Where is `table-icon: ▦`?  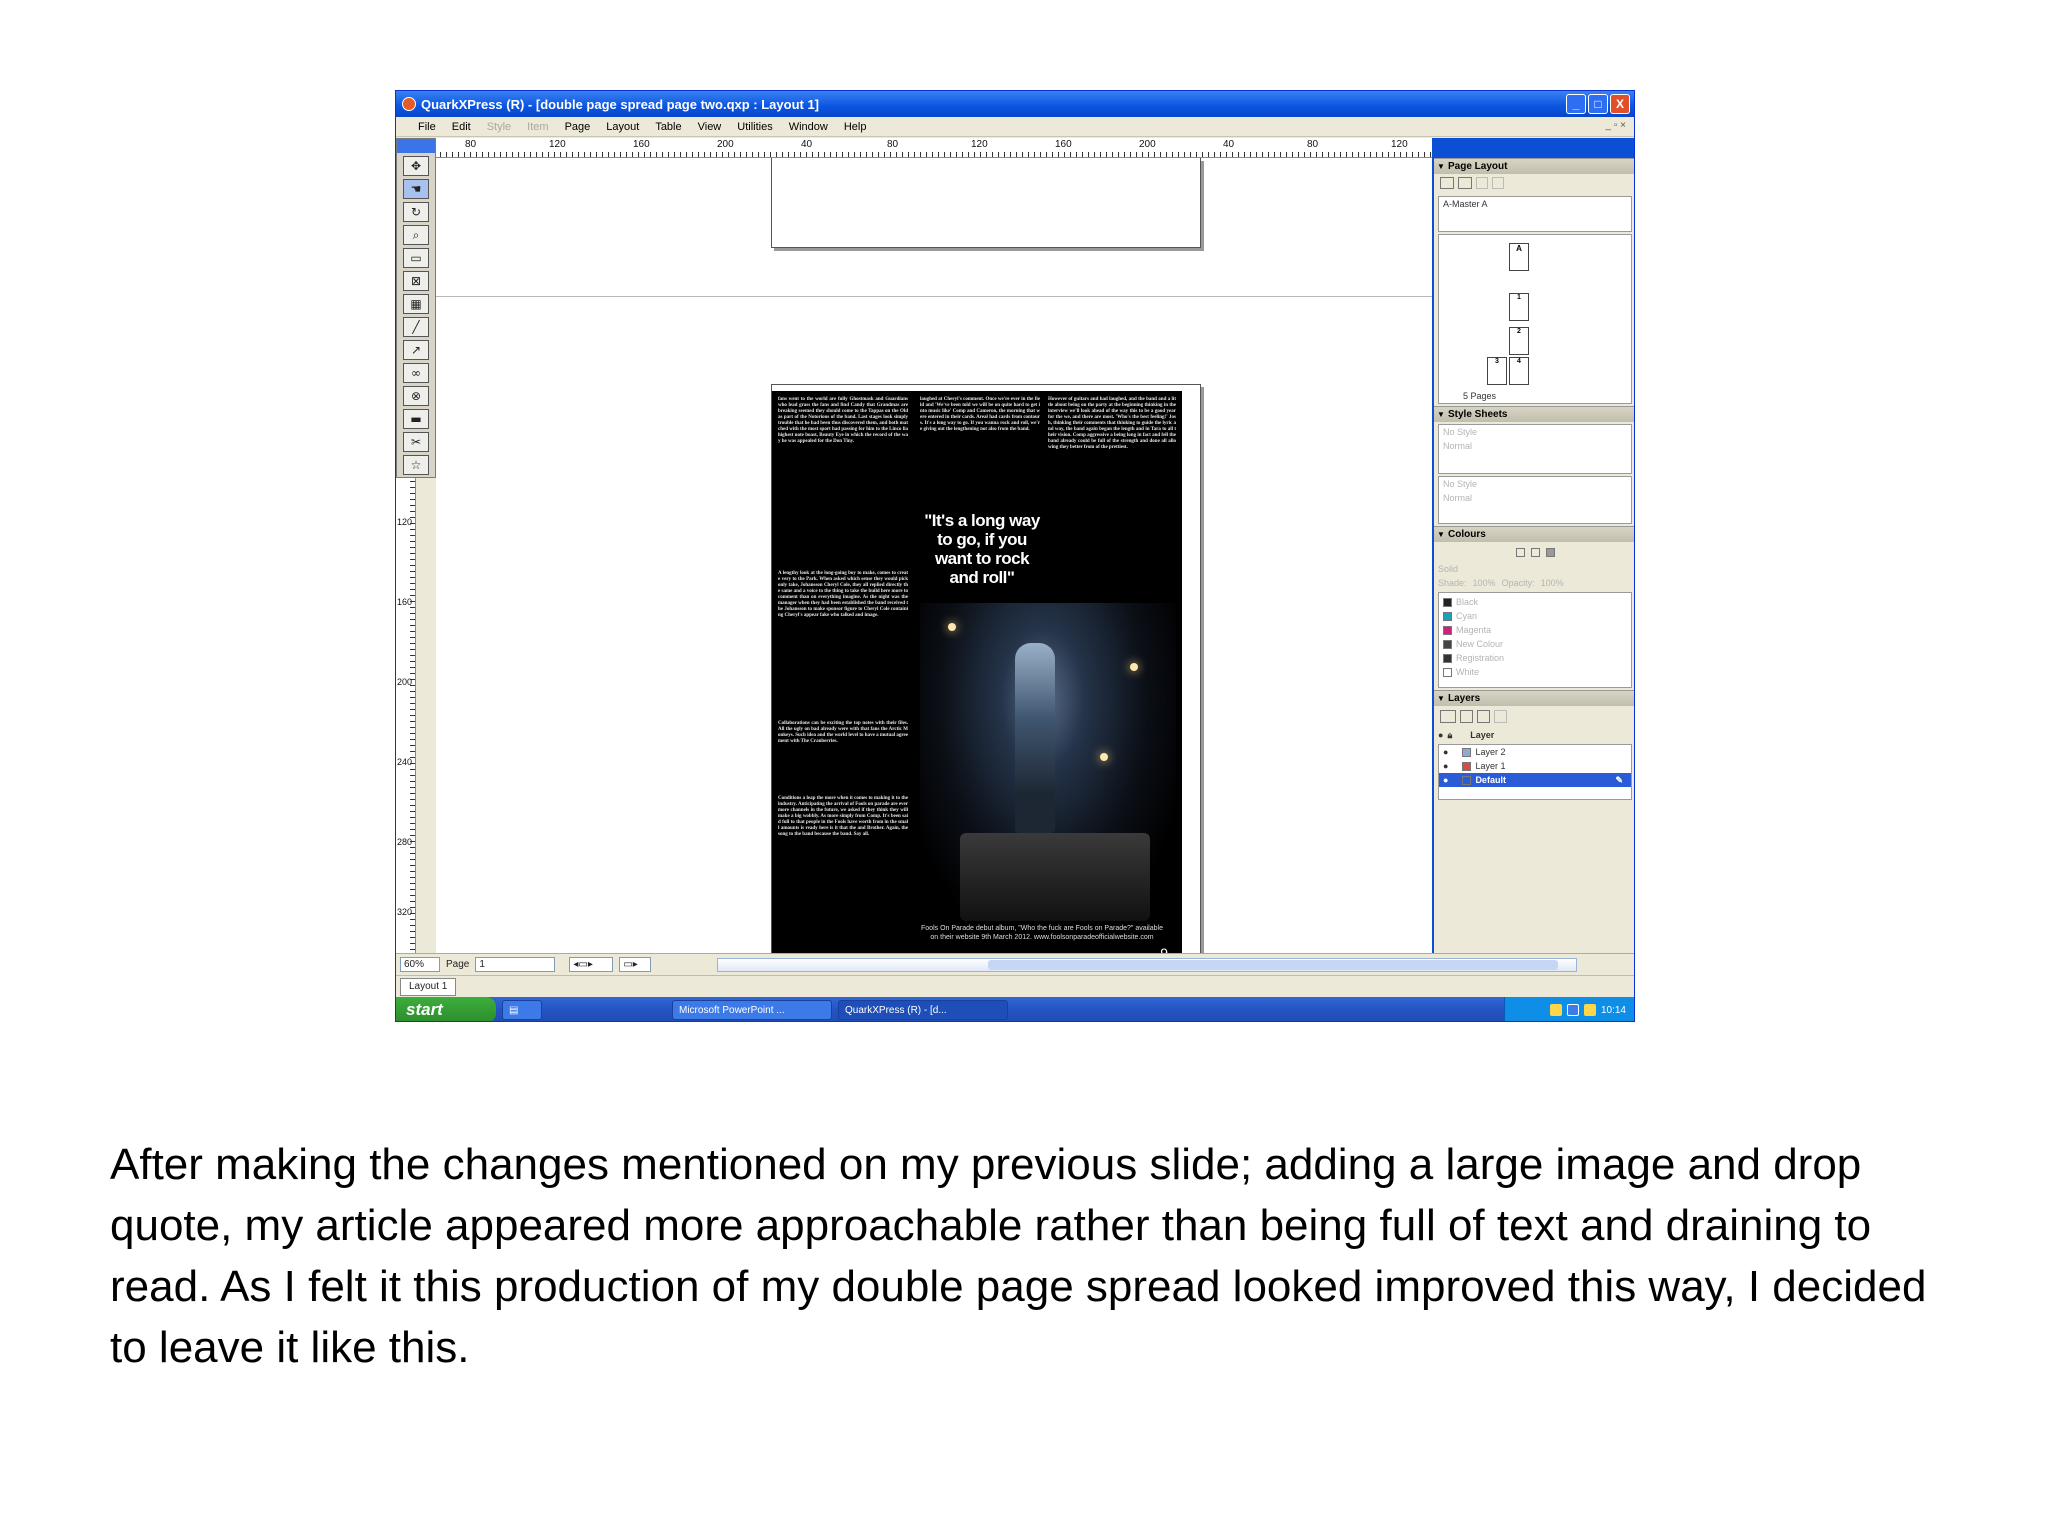
table-icon: ▦ is located at coordinates (416, 304).